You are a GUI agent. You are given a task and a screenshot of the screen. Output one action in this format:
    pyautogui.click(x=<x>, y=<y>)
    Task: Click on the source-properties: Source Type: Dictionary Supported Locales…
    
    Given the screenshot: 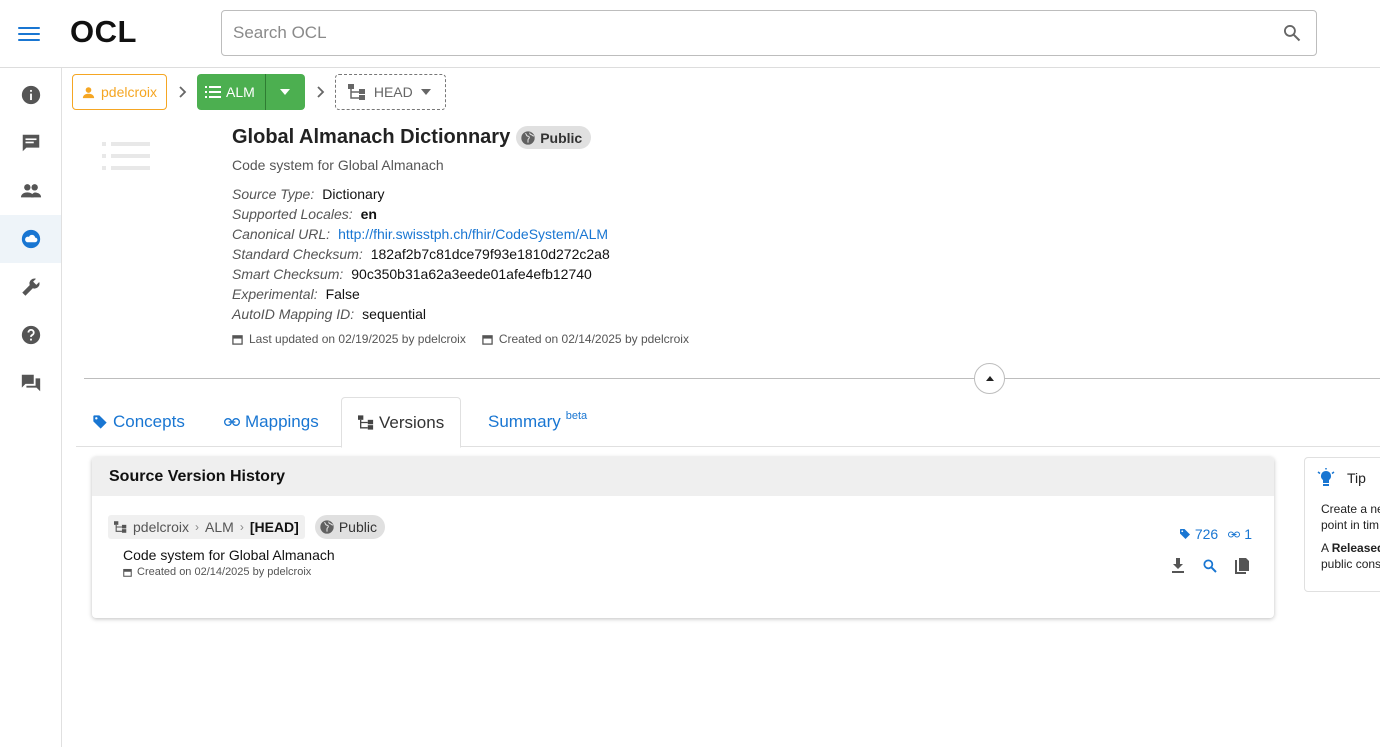 What is the action you would take?
    pyautogui.click(x=460, y=254)
    